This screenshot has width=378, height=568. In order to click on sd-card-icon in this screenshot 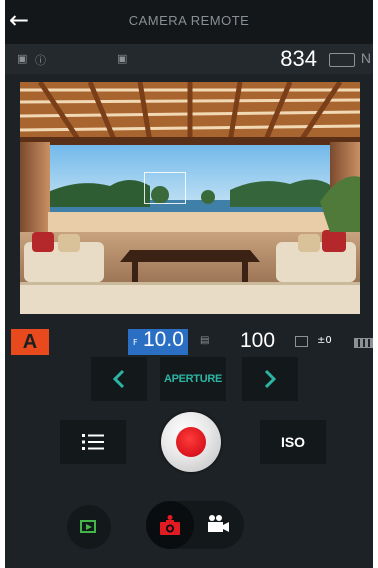, I will do `click(342, 60)`.